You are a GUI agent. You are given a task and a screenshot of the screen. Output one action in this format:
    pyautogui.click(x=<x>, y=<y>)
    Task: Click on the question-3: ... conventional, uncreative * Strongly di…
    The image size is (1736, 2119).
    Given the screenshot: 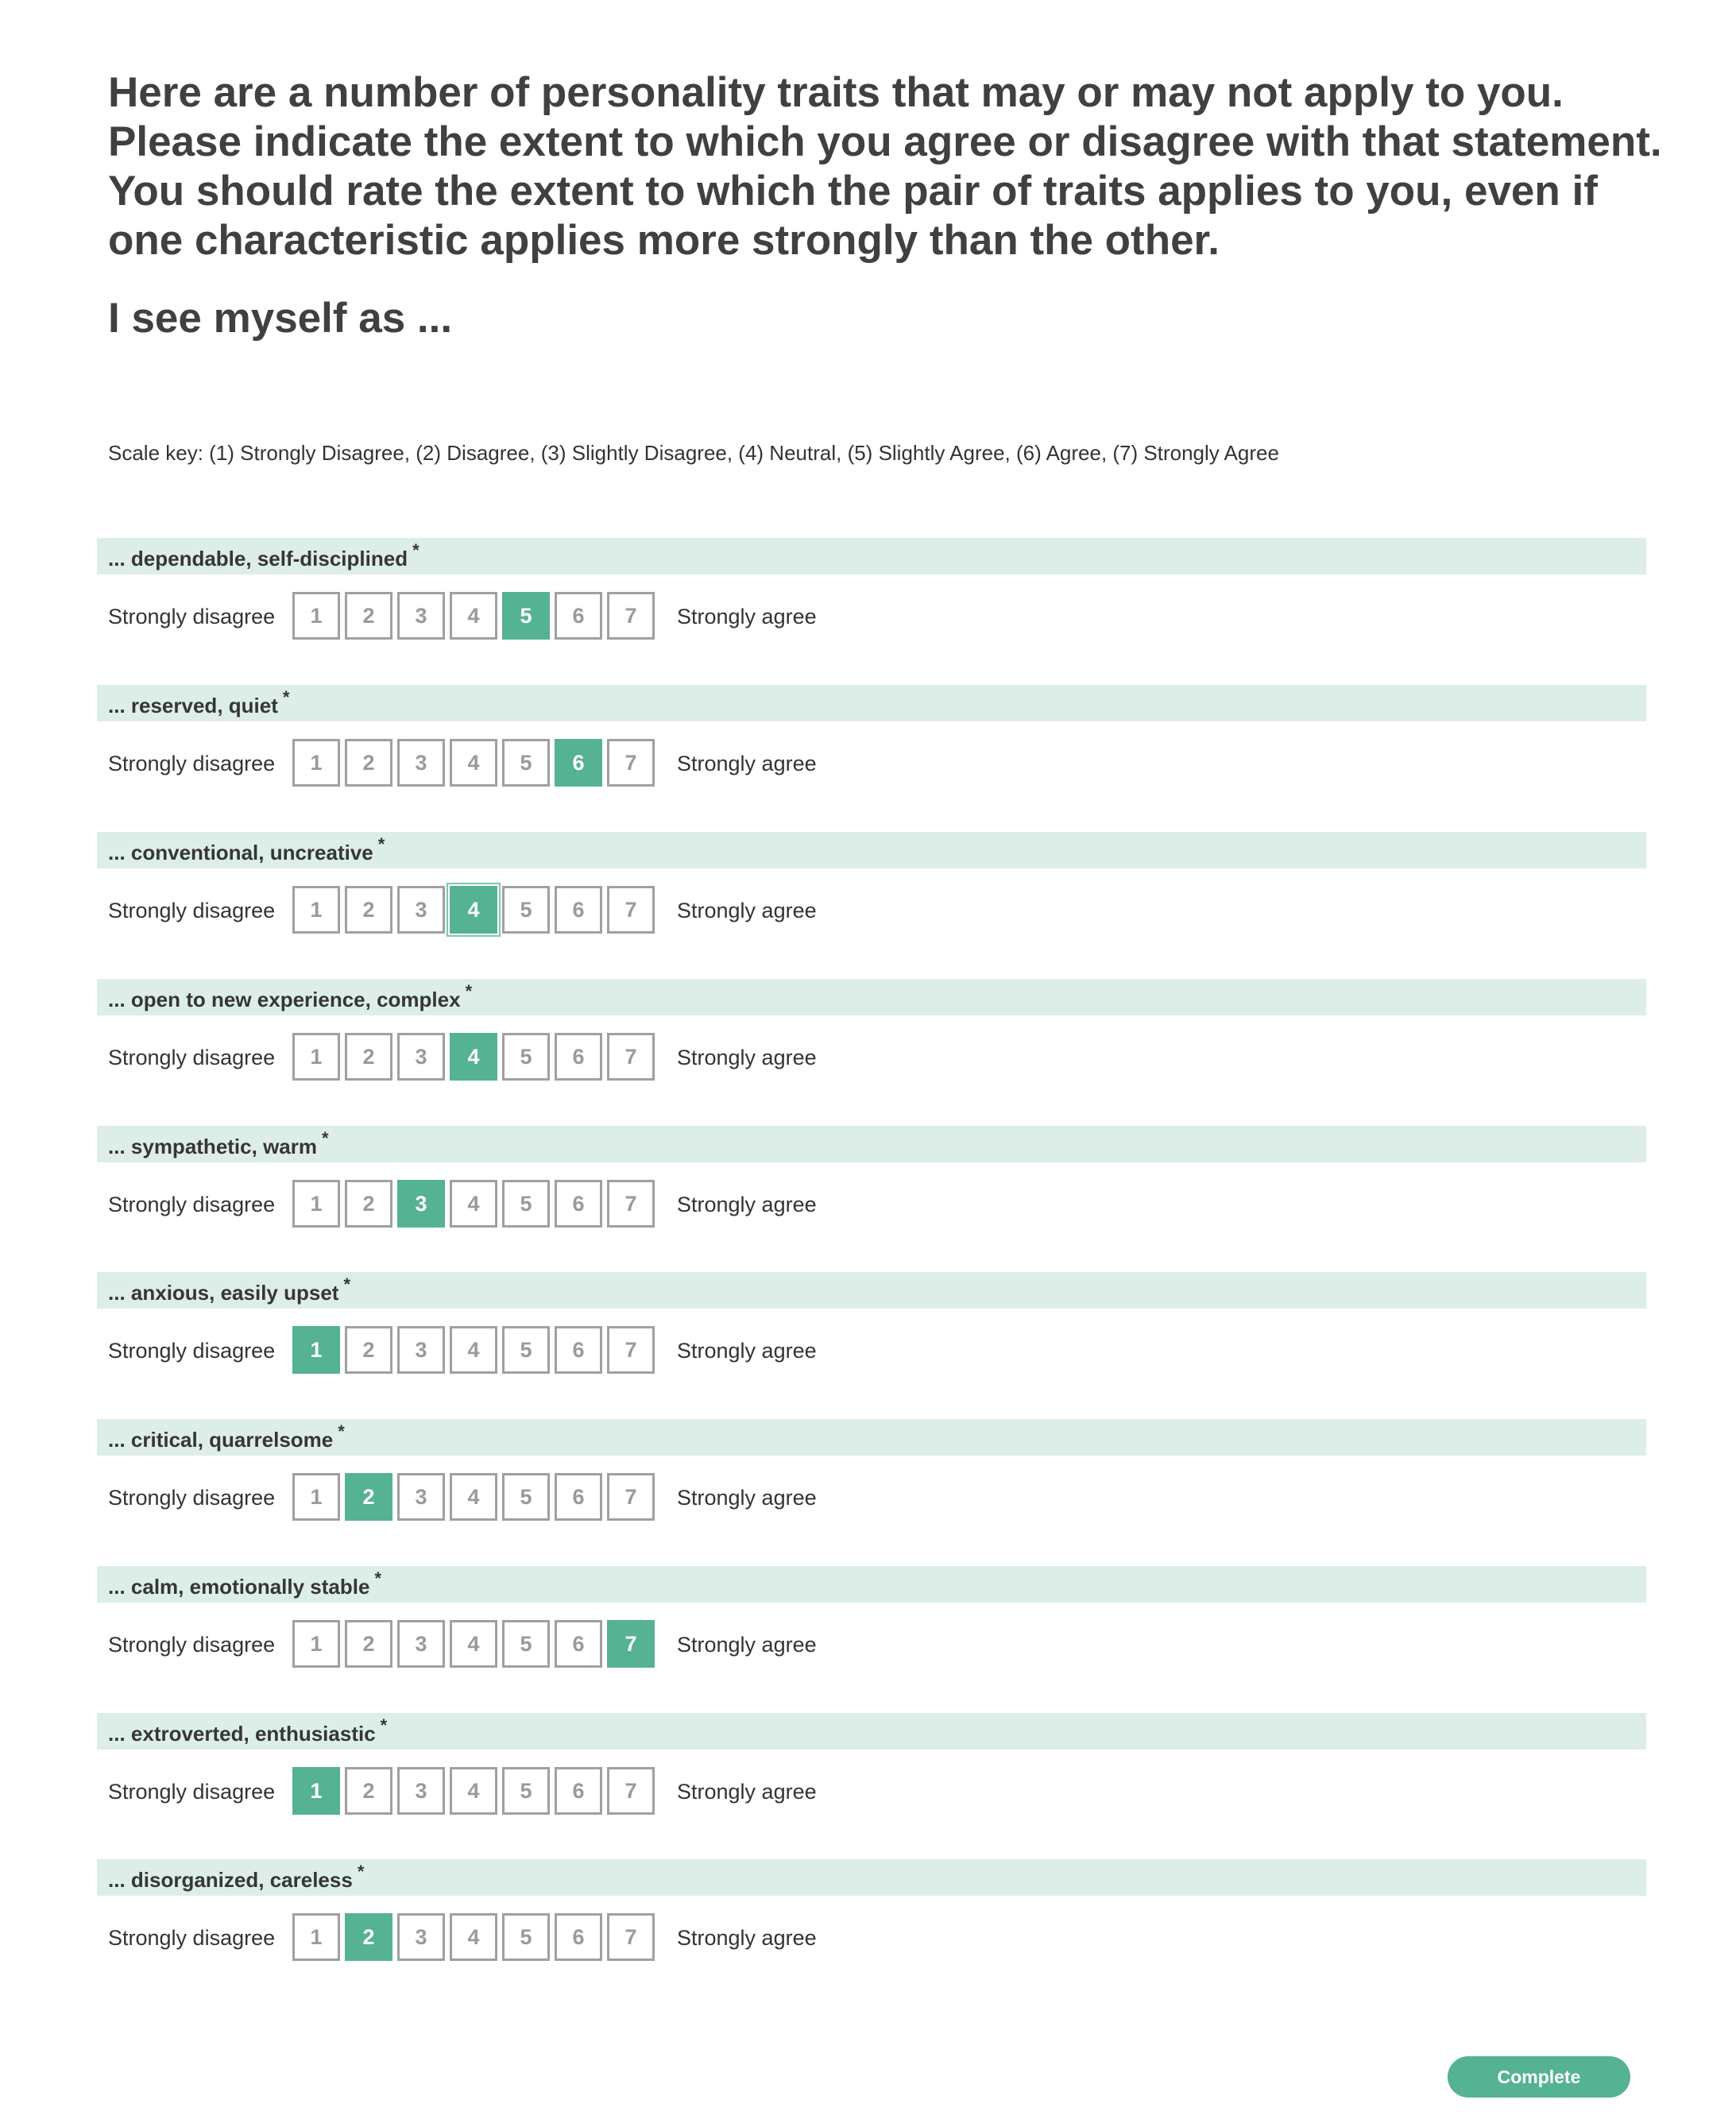 What is the action you would take?
    pyautogui.click(x=871, y=892)
    